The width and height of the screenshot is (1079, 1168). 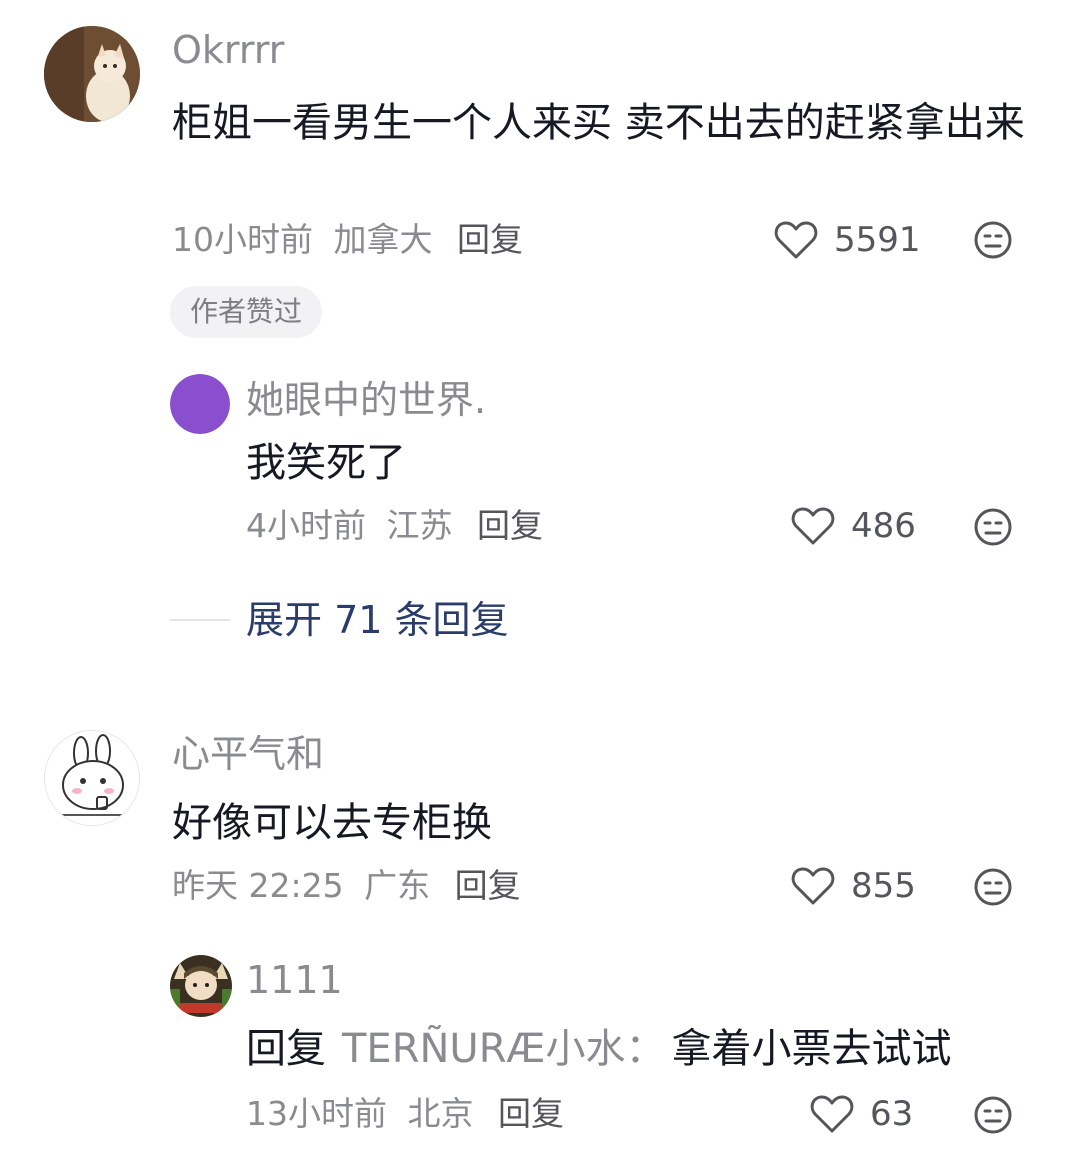 What do you see at coordinates (397, 885) in the screenshot?
I see `comment-location: 广东` at bounding box center [397, 885].